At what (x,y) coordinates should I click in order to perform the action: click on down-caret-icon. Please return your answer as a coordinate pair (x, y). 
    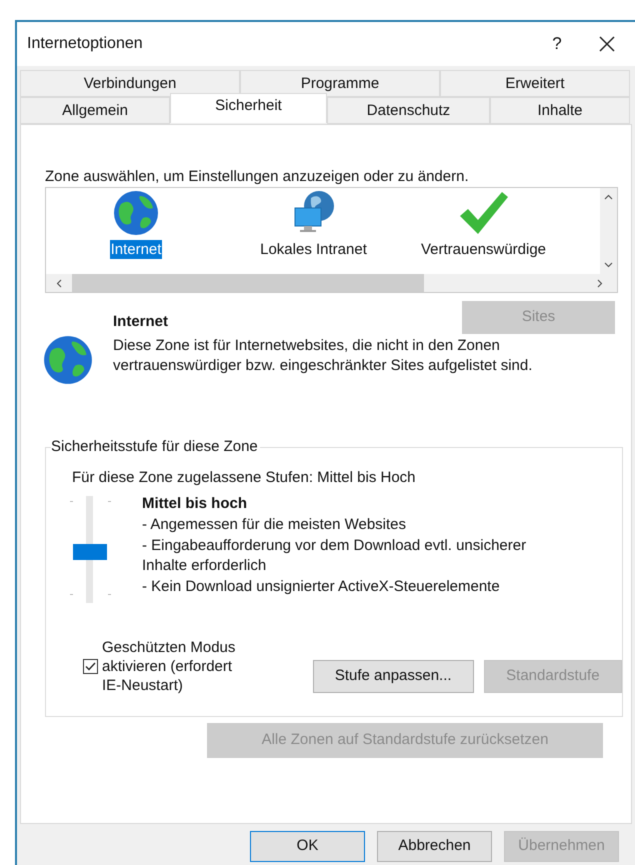
    Looking at the image, I should click on (608, 265).